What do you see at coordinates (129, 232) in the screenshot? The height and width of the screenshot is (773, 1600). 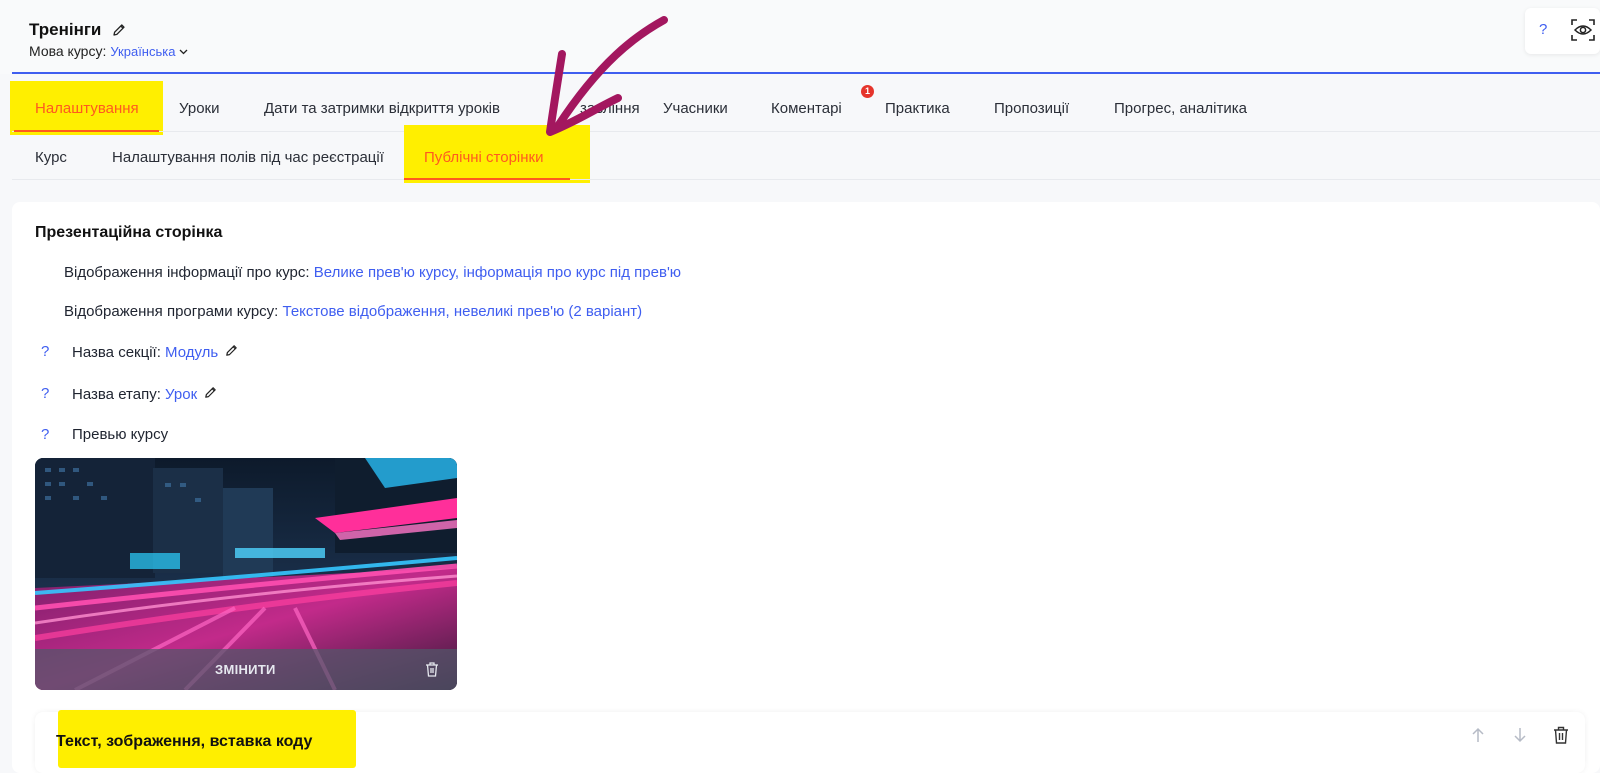 I see `section-title: Презентаційна сторінка` at bounding box center [129, 232].